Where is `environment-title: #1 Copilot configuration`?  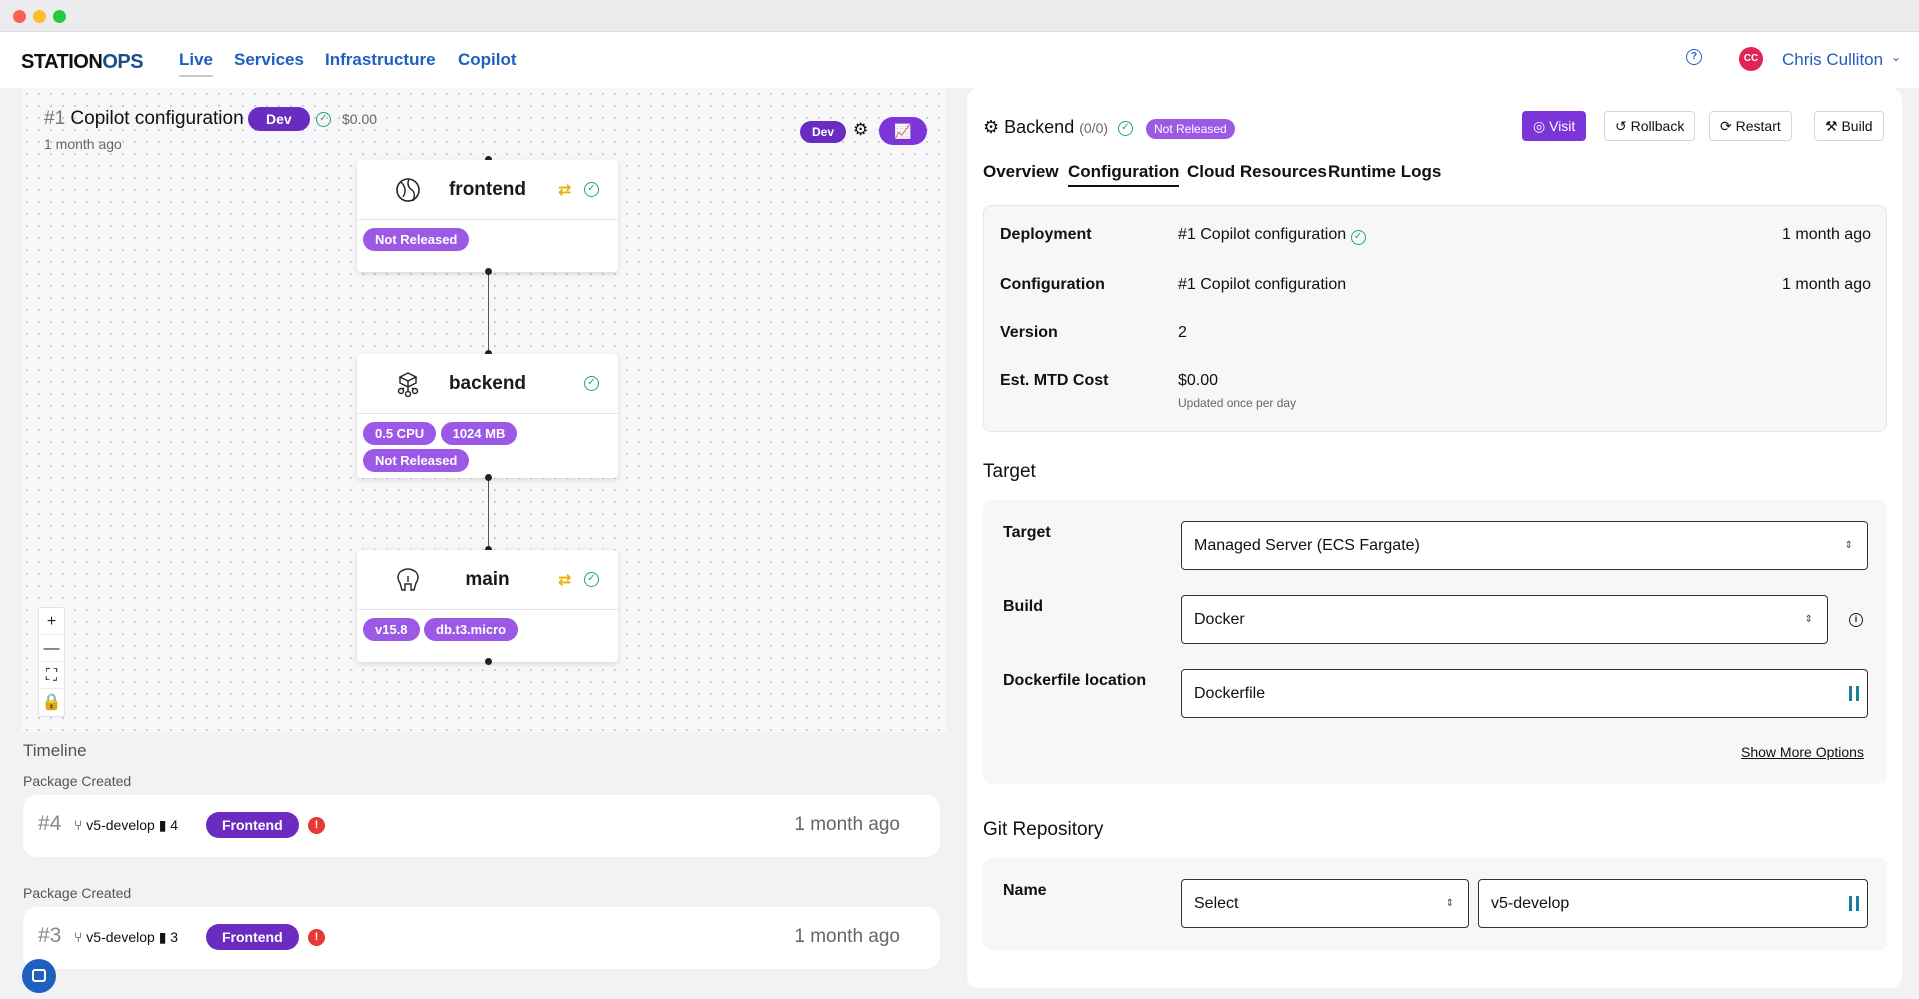 environment-title: #1 Copilot configuration is located at coordinates (144, 118).